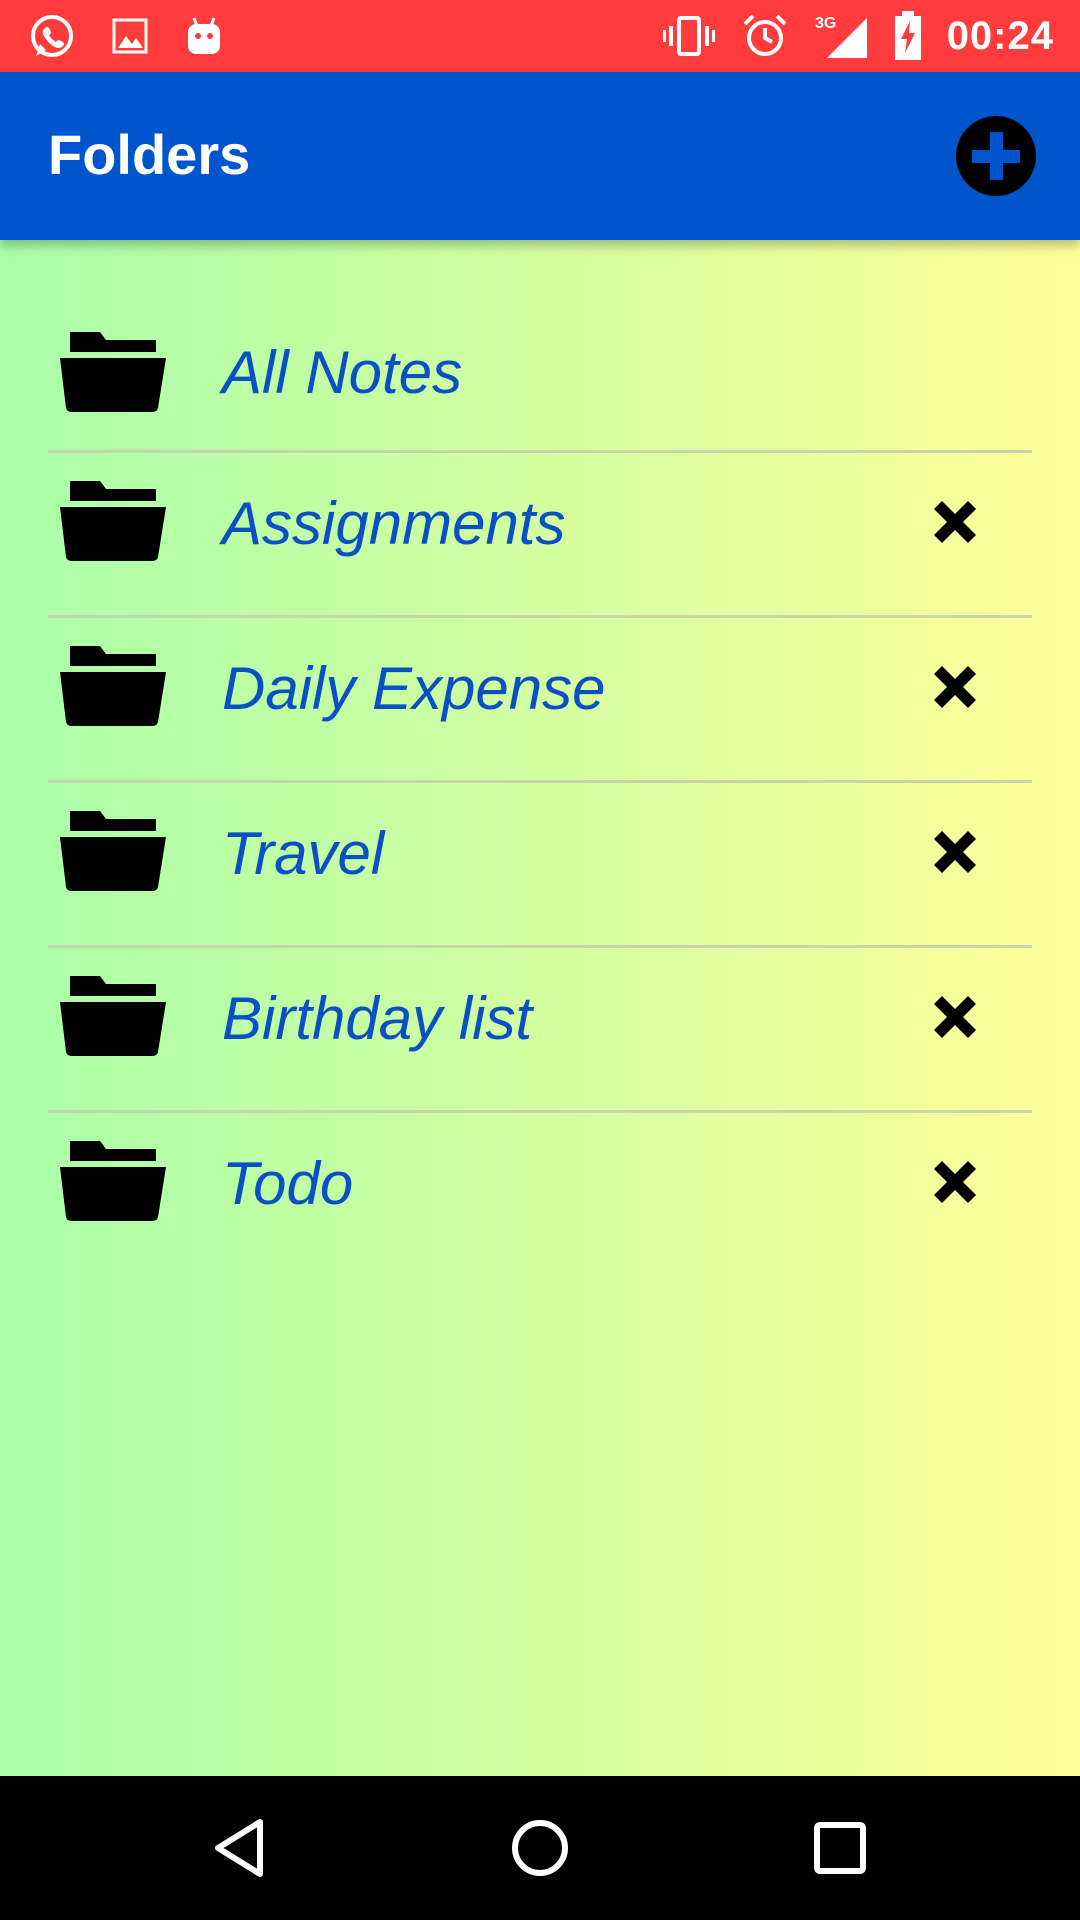 The image size is (1080, 1920). I want to click on whatsapp-icon, so click(52, 36).